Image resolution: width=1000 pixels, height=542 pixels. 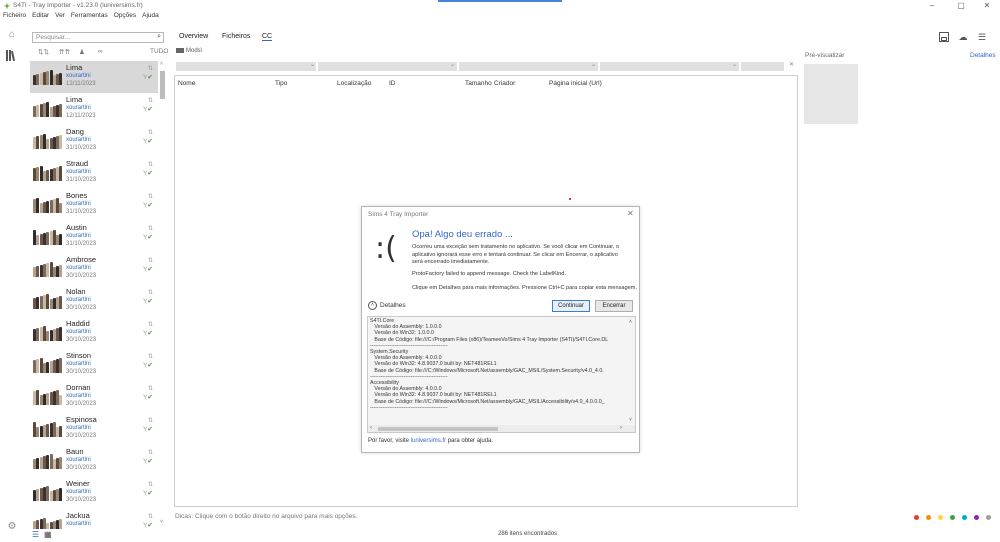 I want to click on tray-item: Stinson xourartini 30/10/2023 ⇅ Y✔, so click(x=94, y=365).